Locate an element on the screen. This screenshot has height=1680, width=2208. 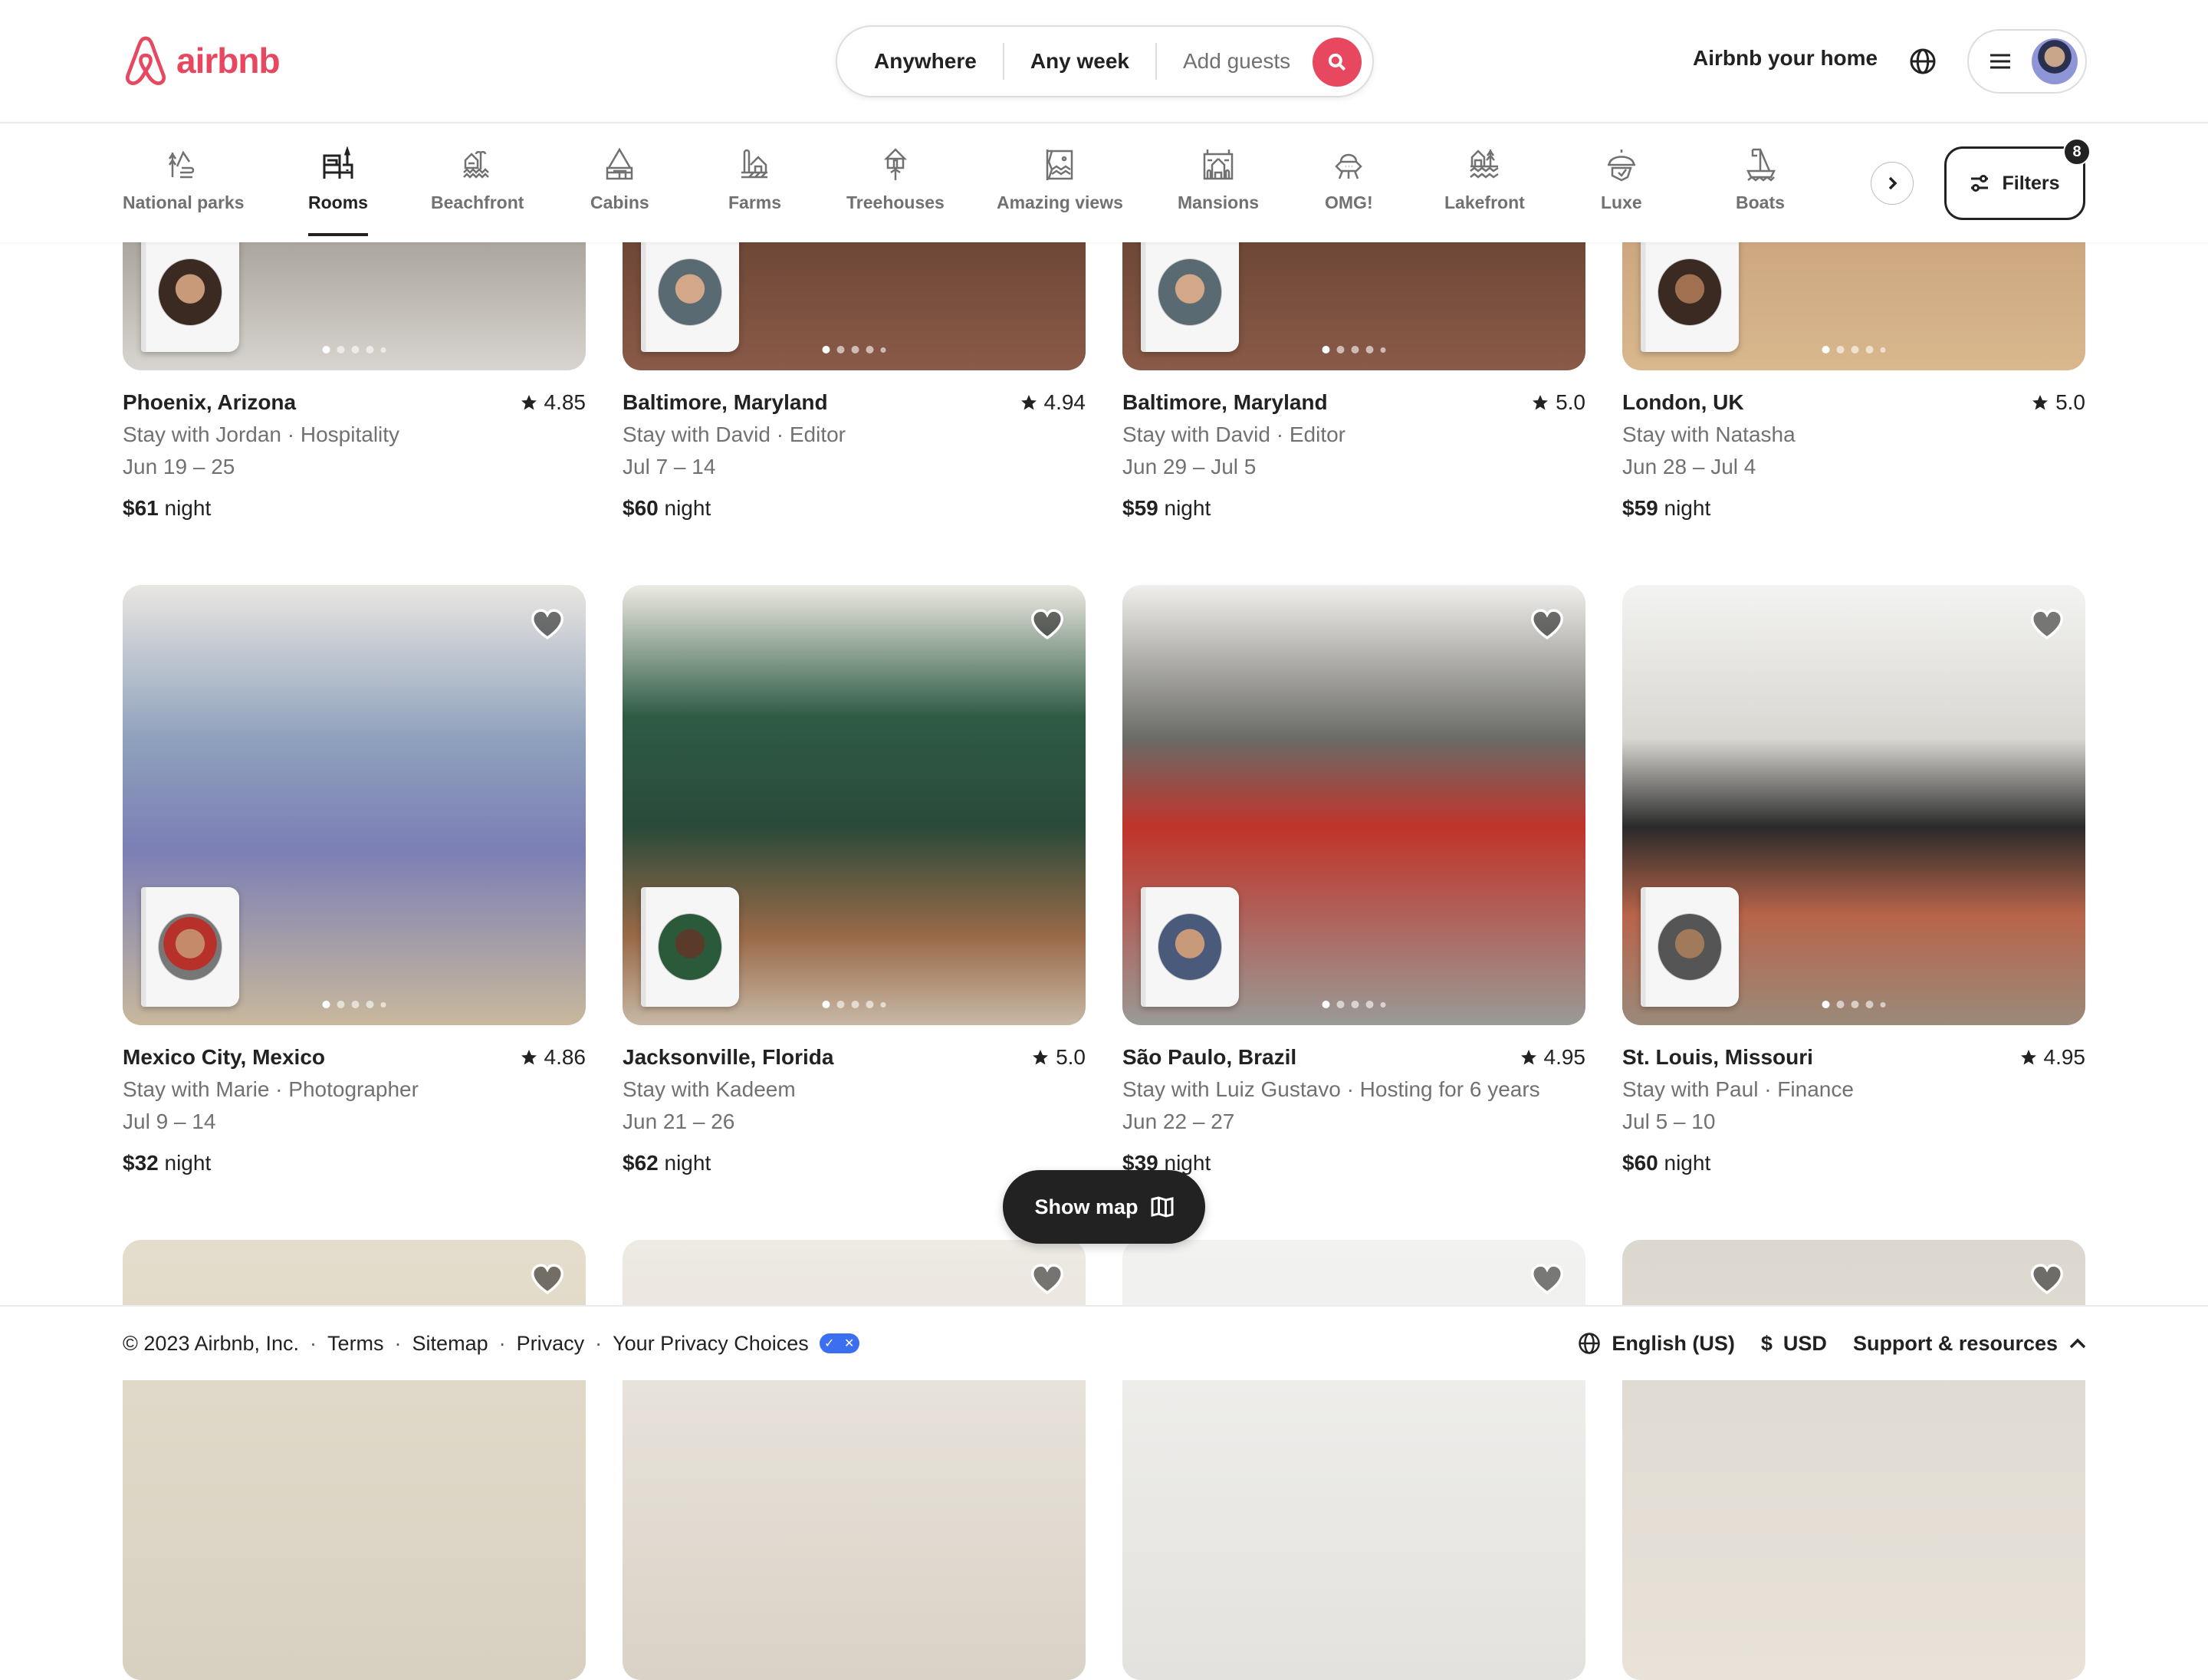
footer-link-terms: Terms is located at coordinates (356, 1344).